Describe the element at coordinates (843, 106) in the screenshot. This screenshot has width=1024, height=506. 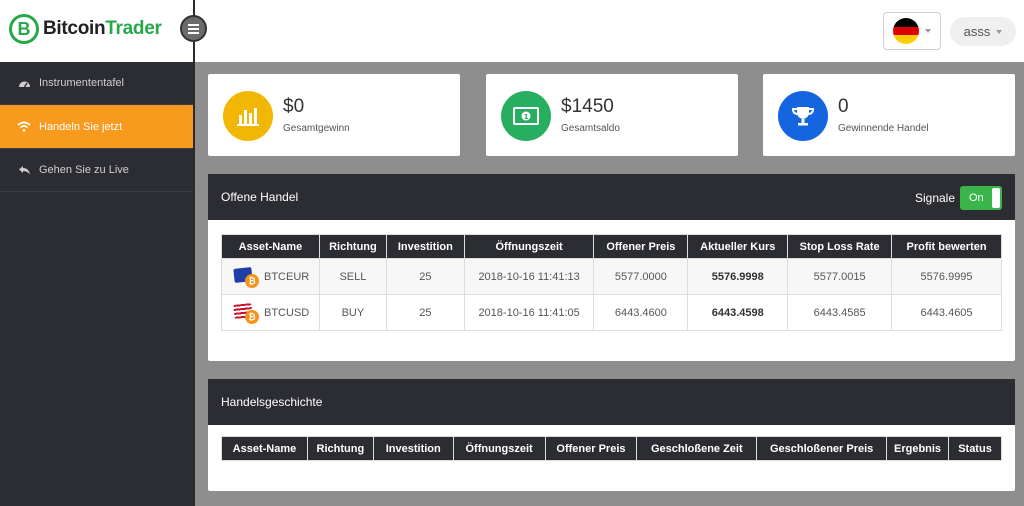
I see `winning-trades-value: 0` at that location.